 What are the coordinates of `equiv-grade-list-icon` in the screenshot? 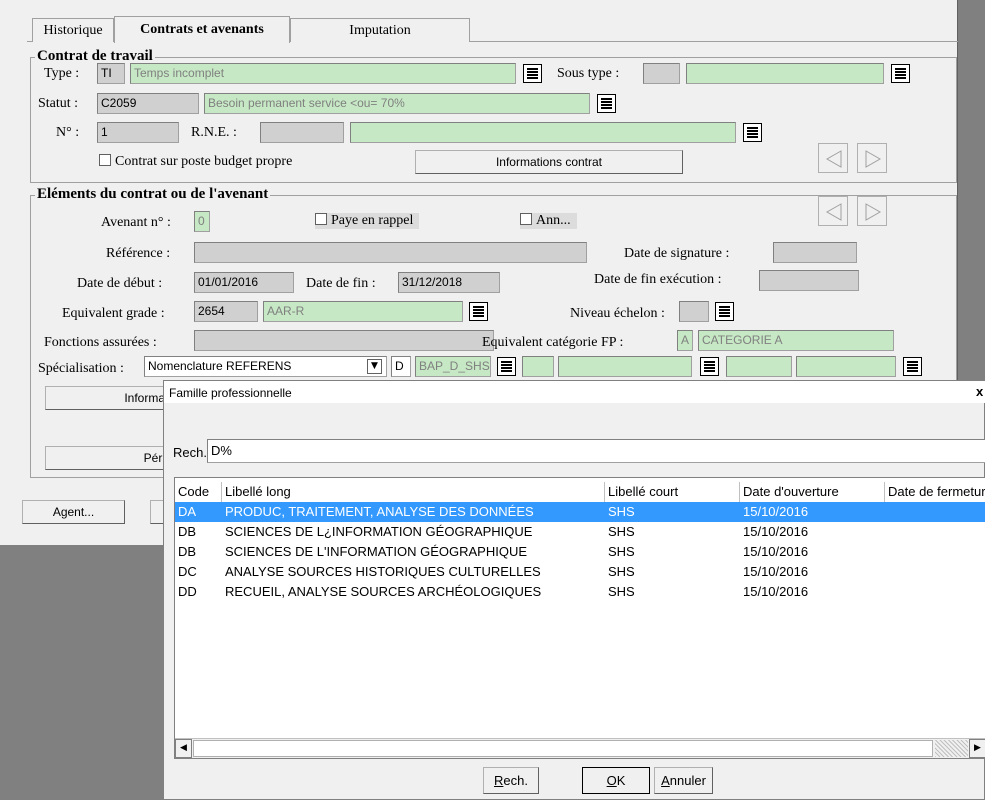 It's located at (478, 311).